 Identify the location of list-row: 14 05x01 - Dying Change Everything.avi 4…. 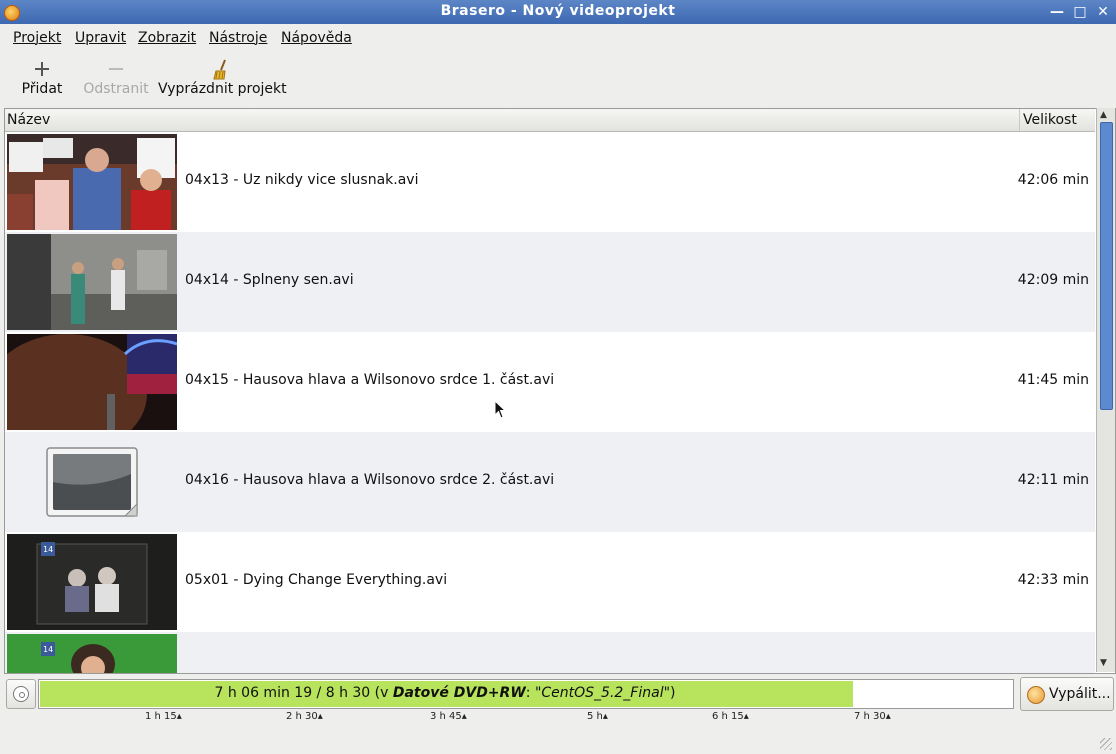
(550, 582).